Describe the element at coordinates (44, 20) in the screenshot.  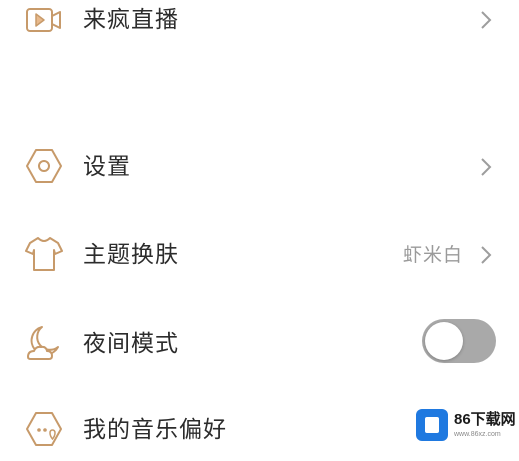
I see `video-play-icon` at that location.